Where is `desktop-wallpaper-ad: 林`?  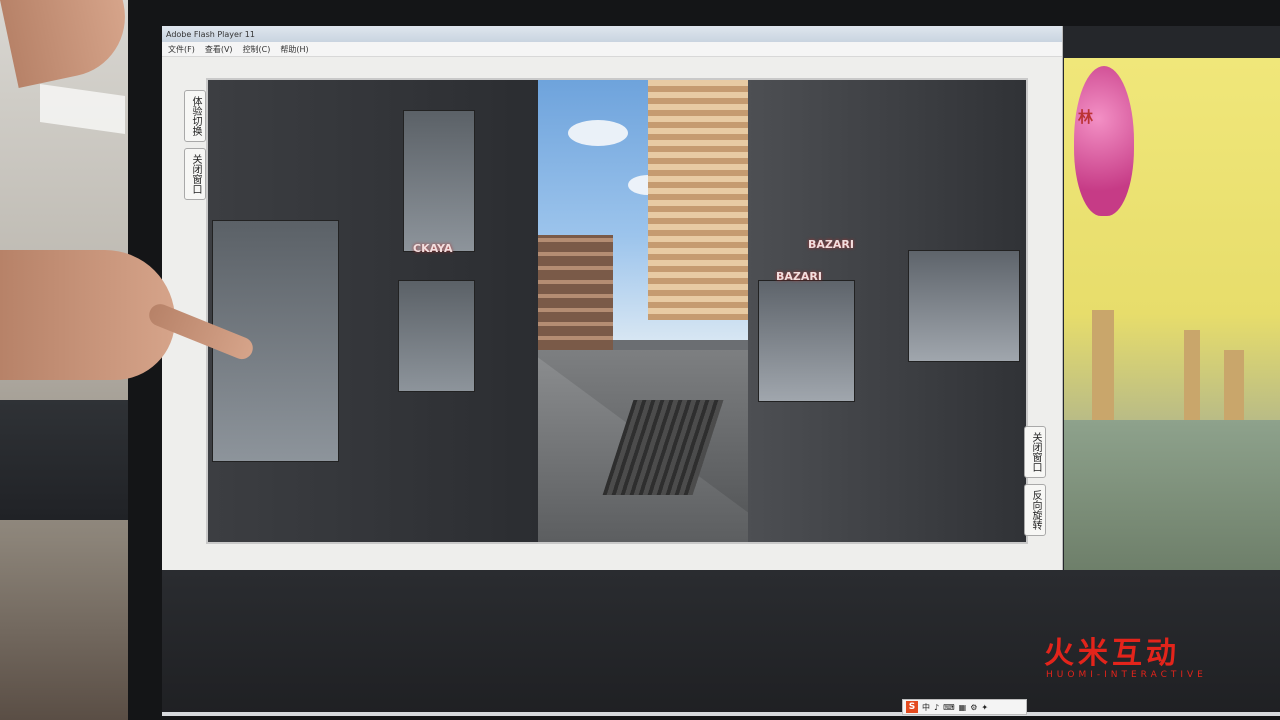
desktop-wallpaper-ad: 林 is located at coordinates (1172, 314).